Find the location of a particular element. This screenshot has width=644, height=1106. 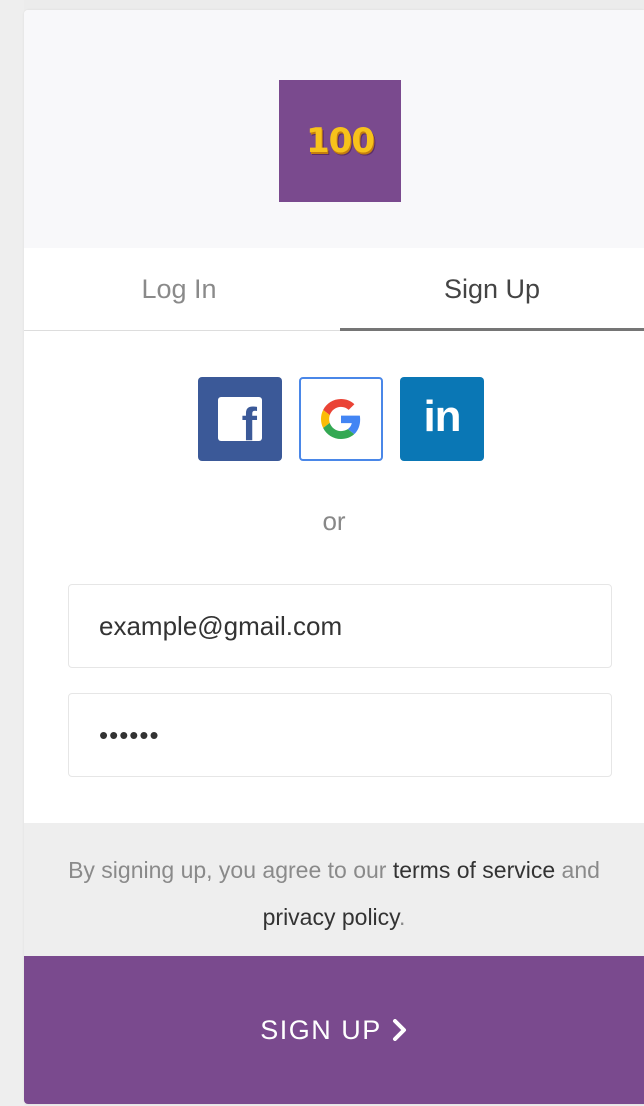

terms-prefix: By signing up, you agree to our is located at coordinates (230, 870).